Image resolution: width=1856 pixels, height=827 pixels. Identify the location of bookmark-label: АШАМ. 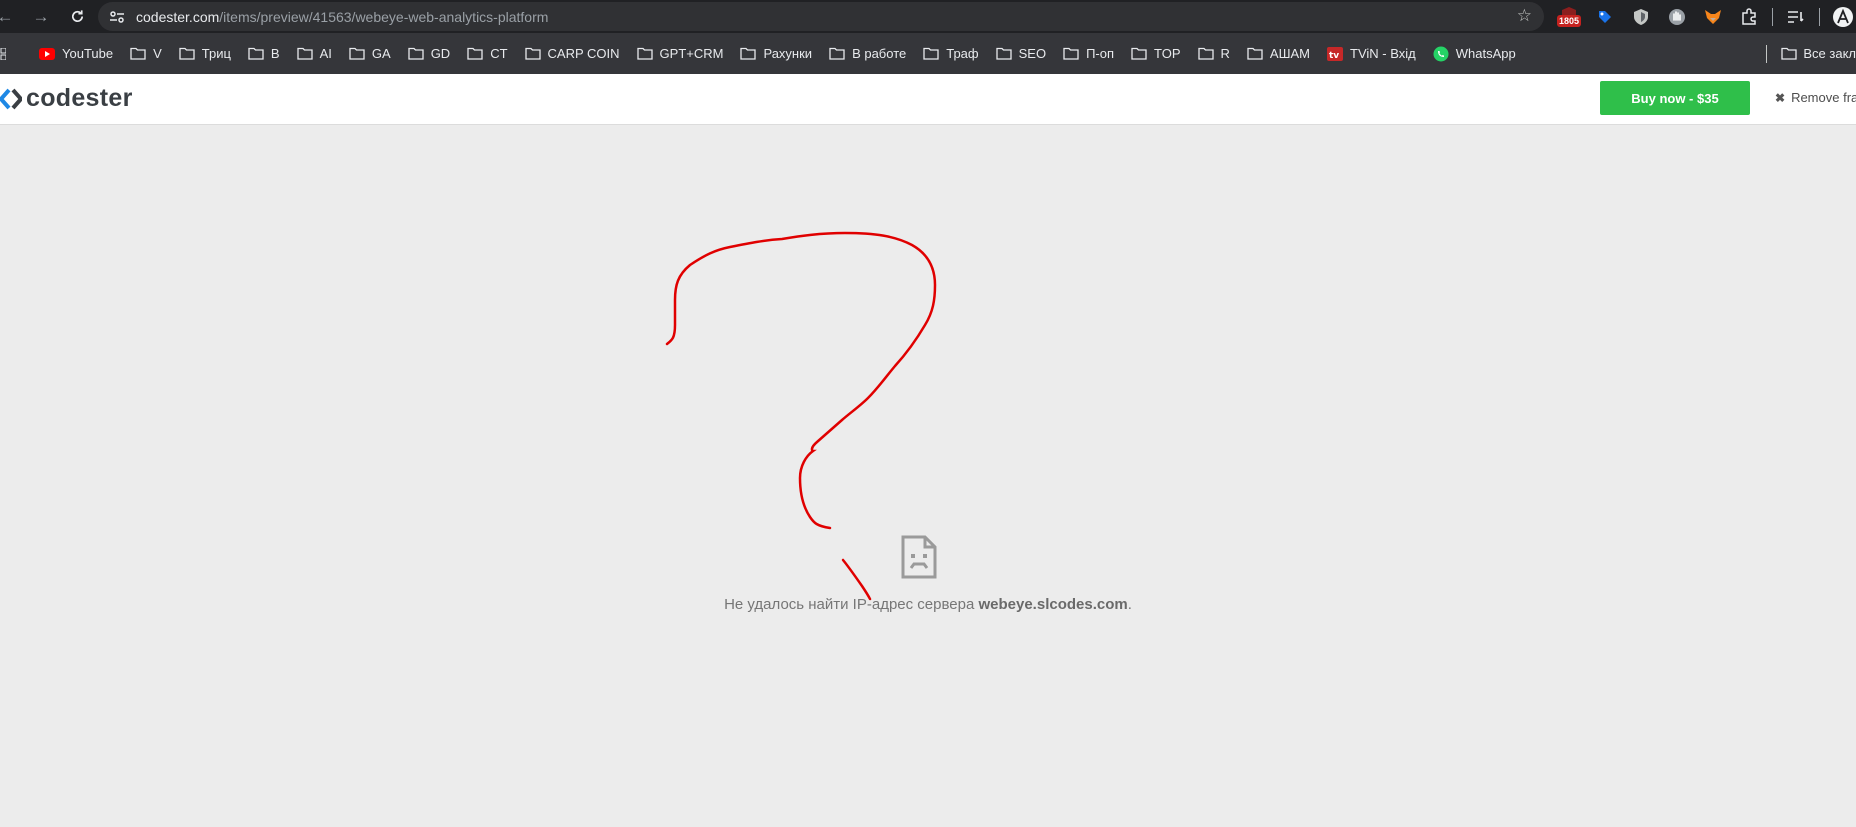
(1290, 53).